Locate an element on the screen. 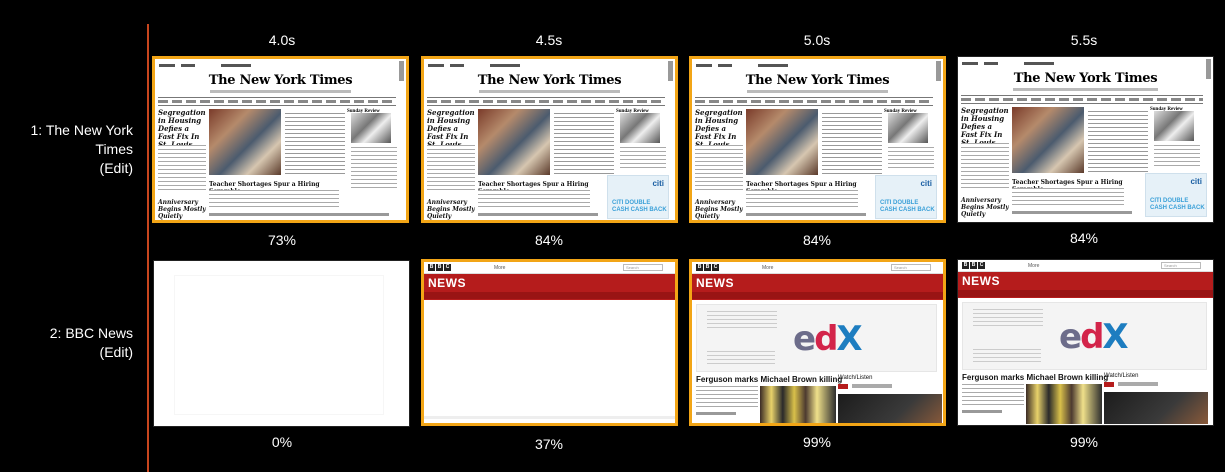  time-label-4: 5.5s is located at coordinates (1084, 40).